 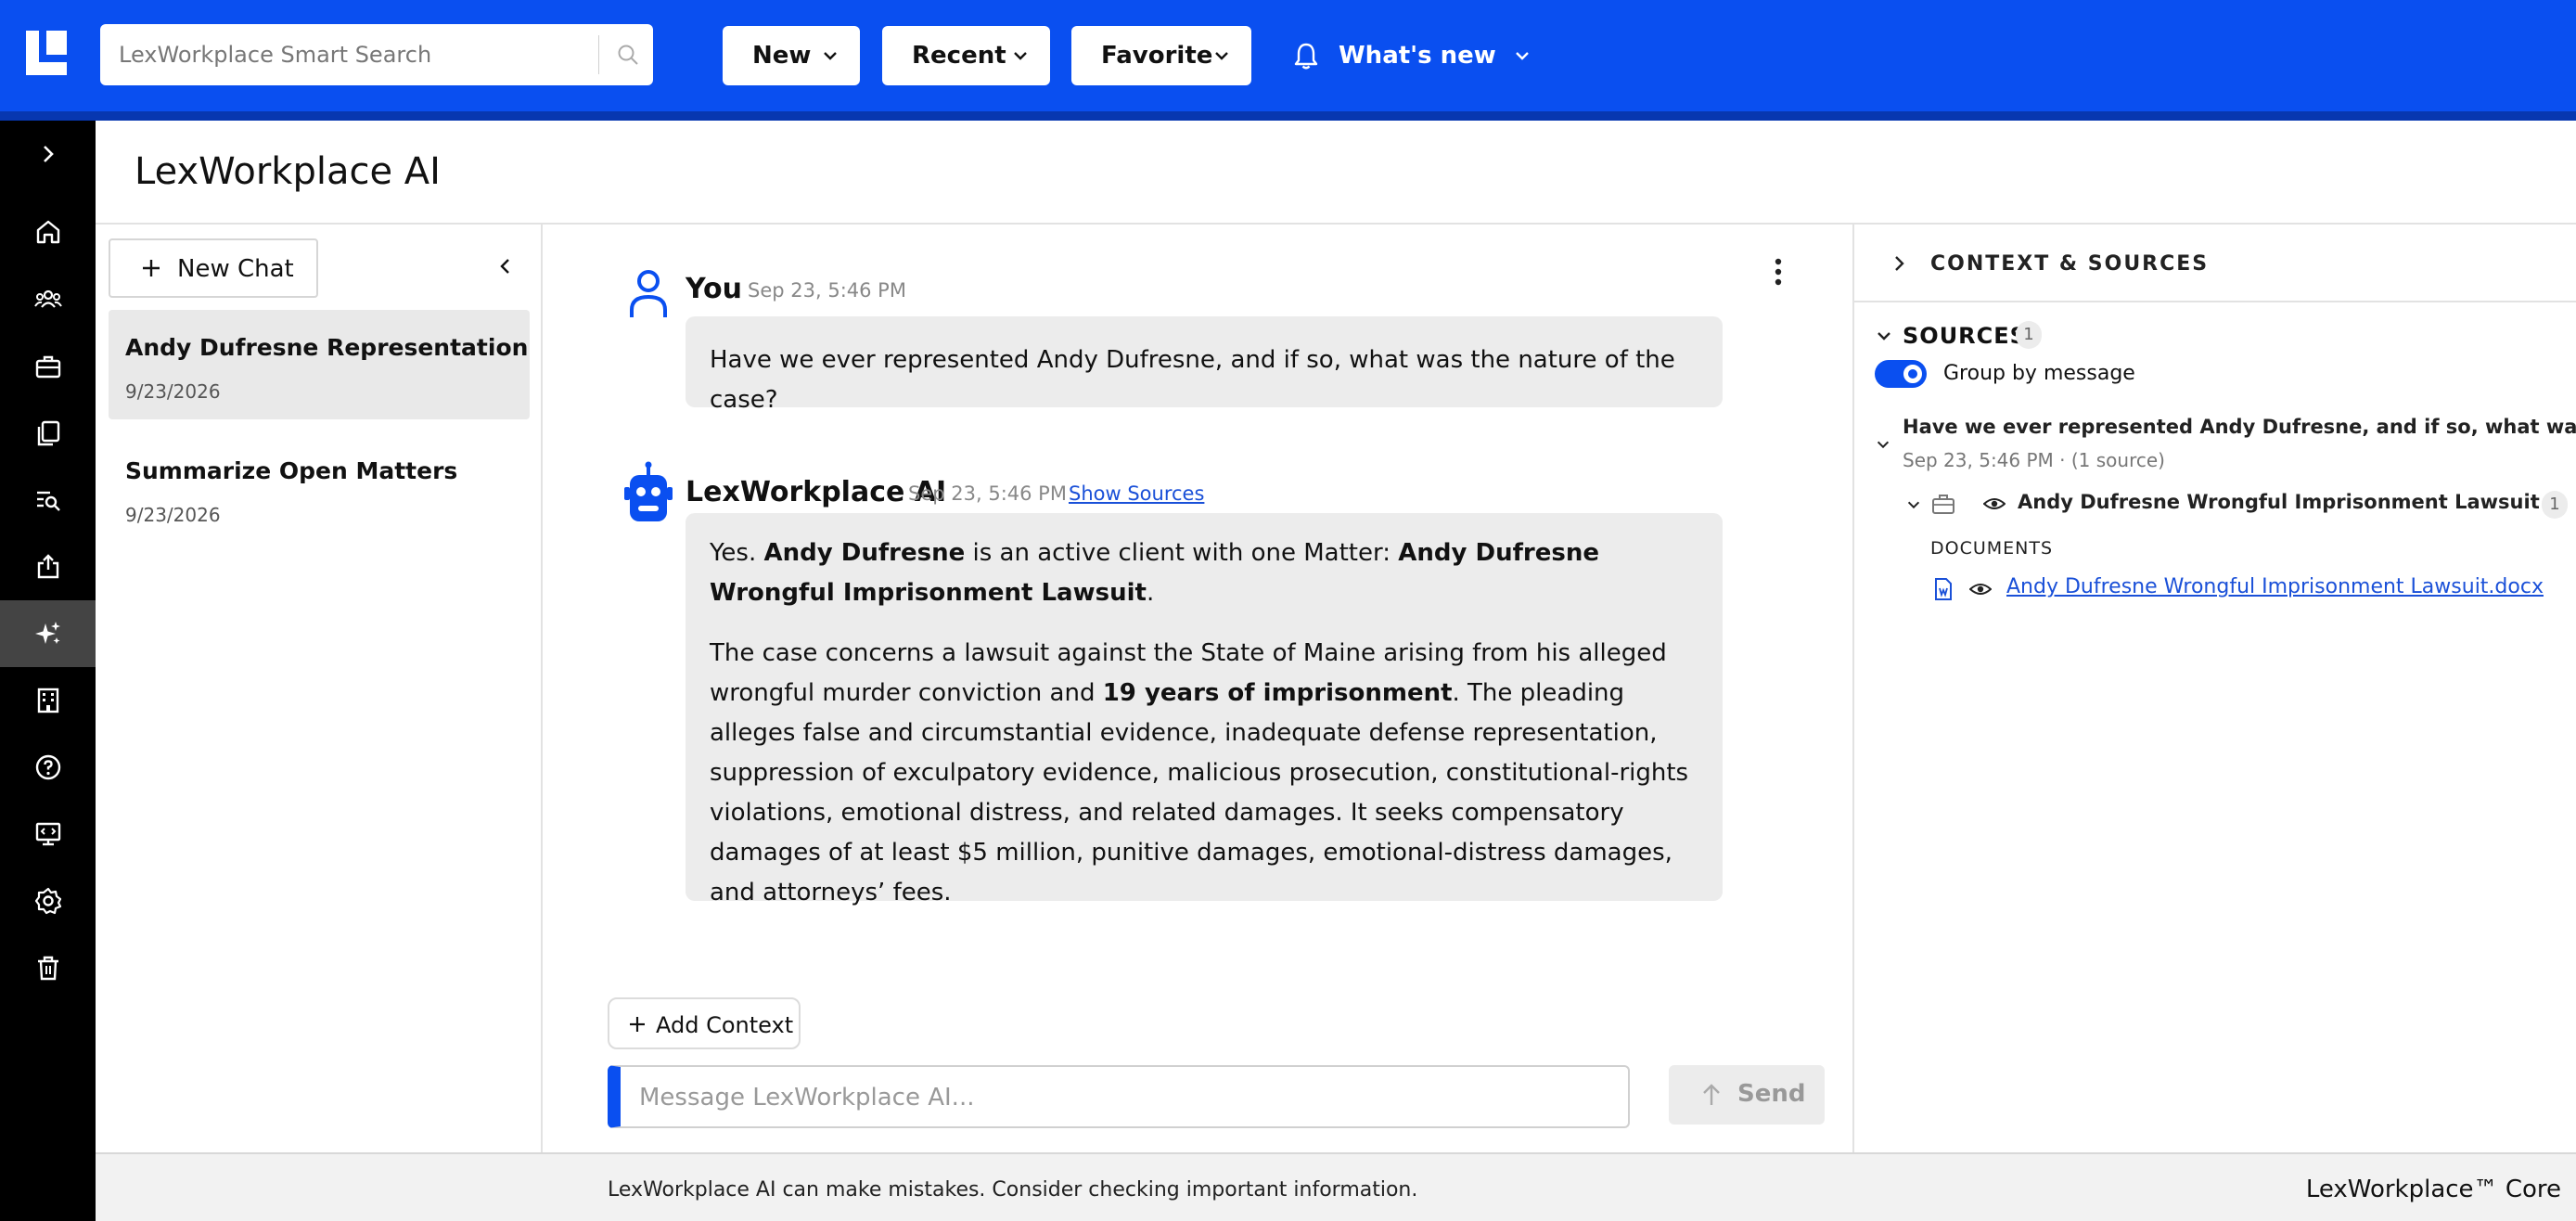 I want to click on show-sources-link: Show Sources, so click(x=1136, y=493).